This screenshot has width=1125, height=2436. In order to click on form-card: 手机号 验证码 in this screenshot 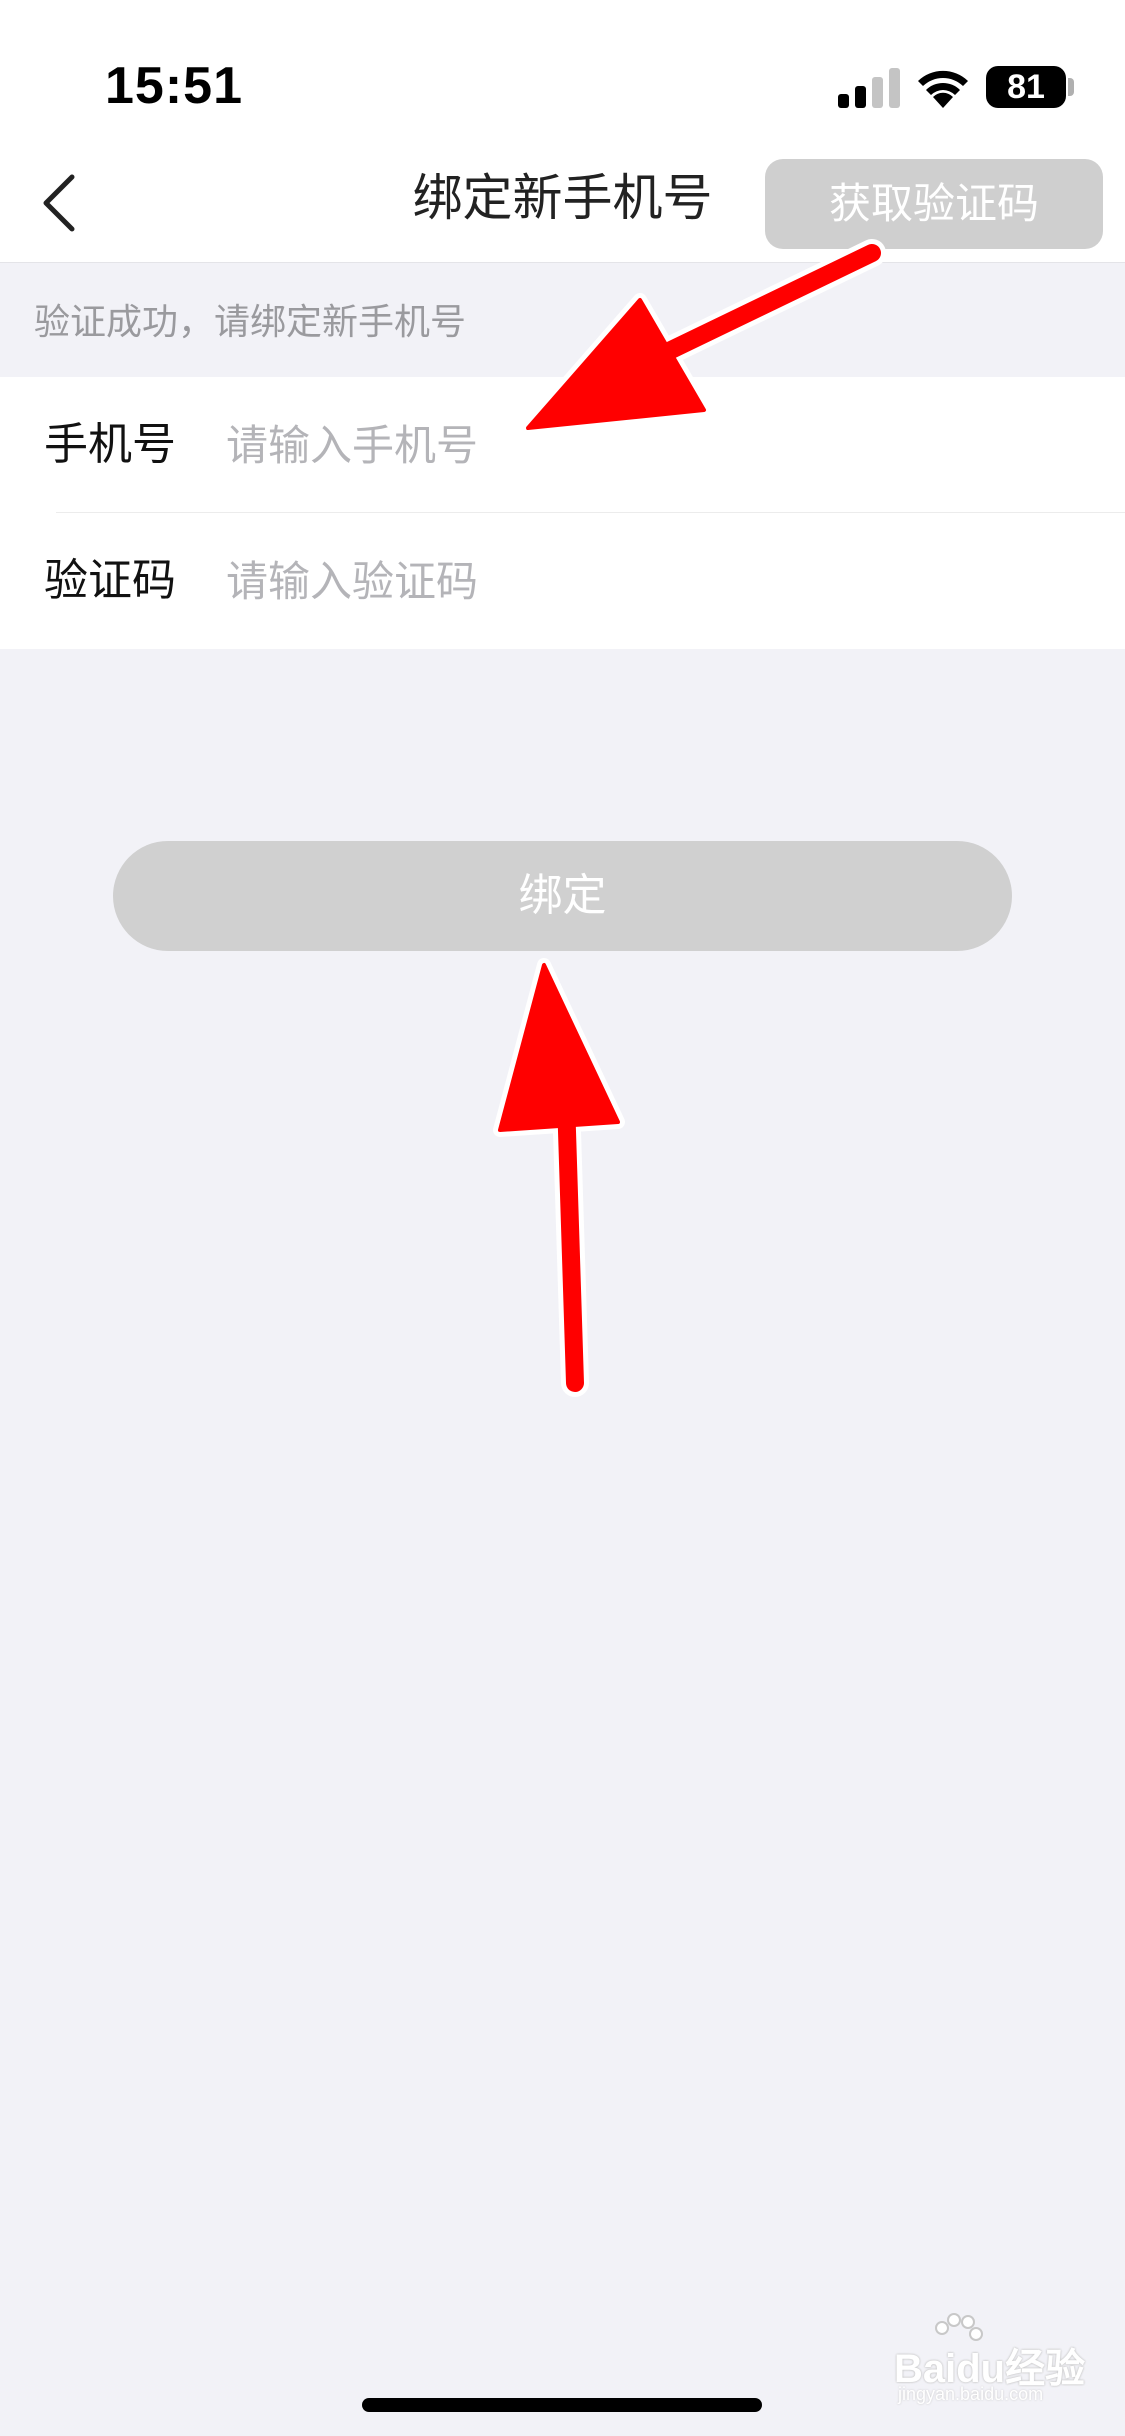, I will do `click(562, 513)`.